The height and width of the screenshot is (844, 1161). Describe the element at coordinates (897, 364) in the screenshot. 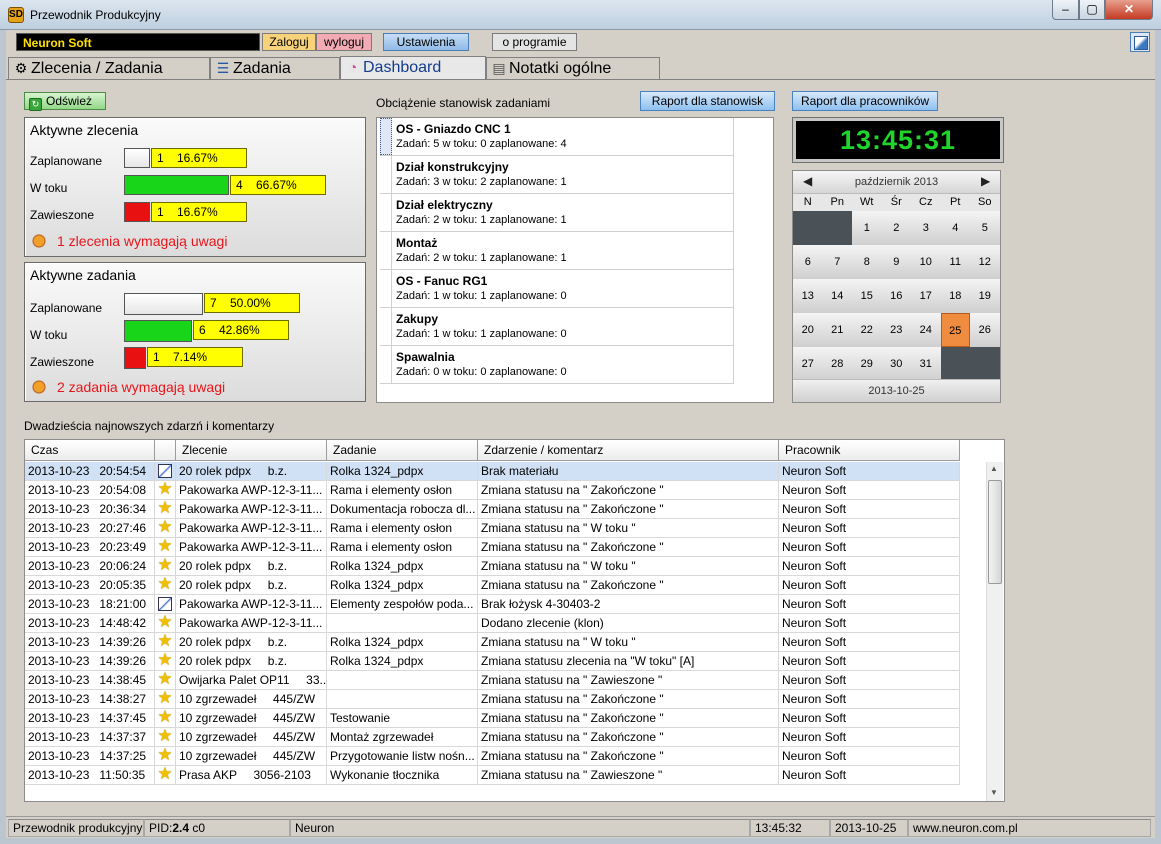

I see `calendar-day: 30` at that location.